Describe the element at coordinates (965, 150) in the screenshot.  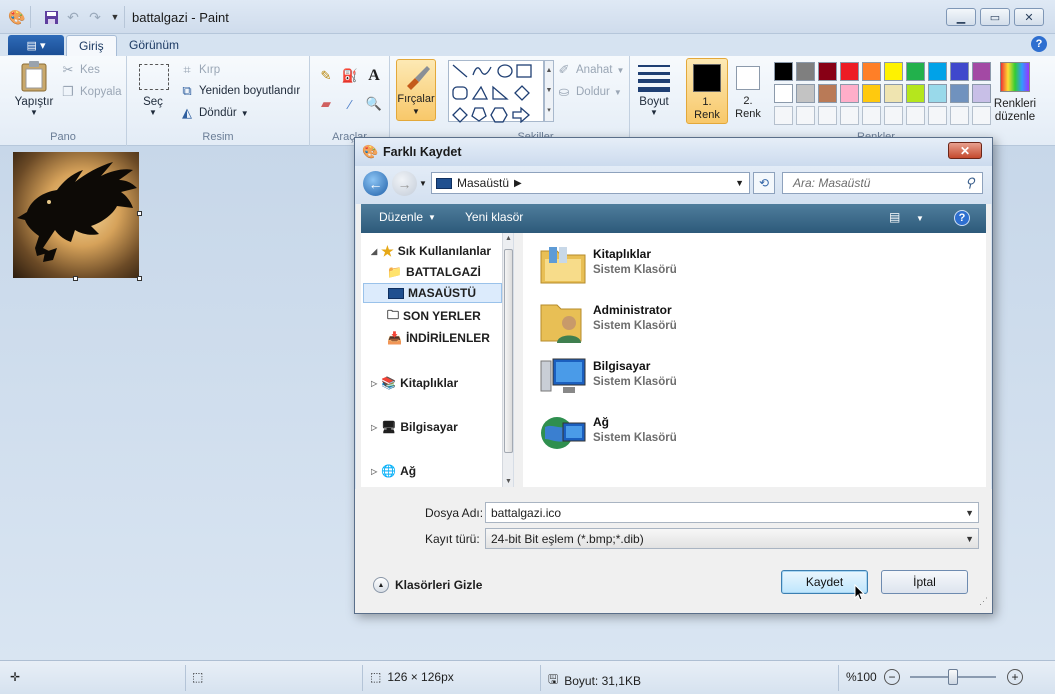
I see `dialog-close-button: ✕` at that location.